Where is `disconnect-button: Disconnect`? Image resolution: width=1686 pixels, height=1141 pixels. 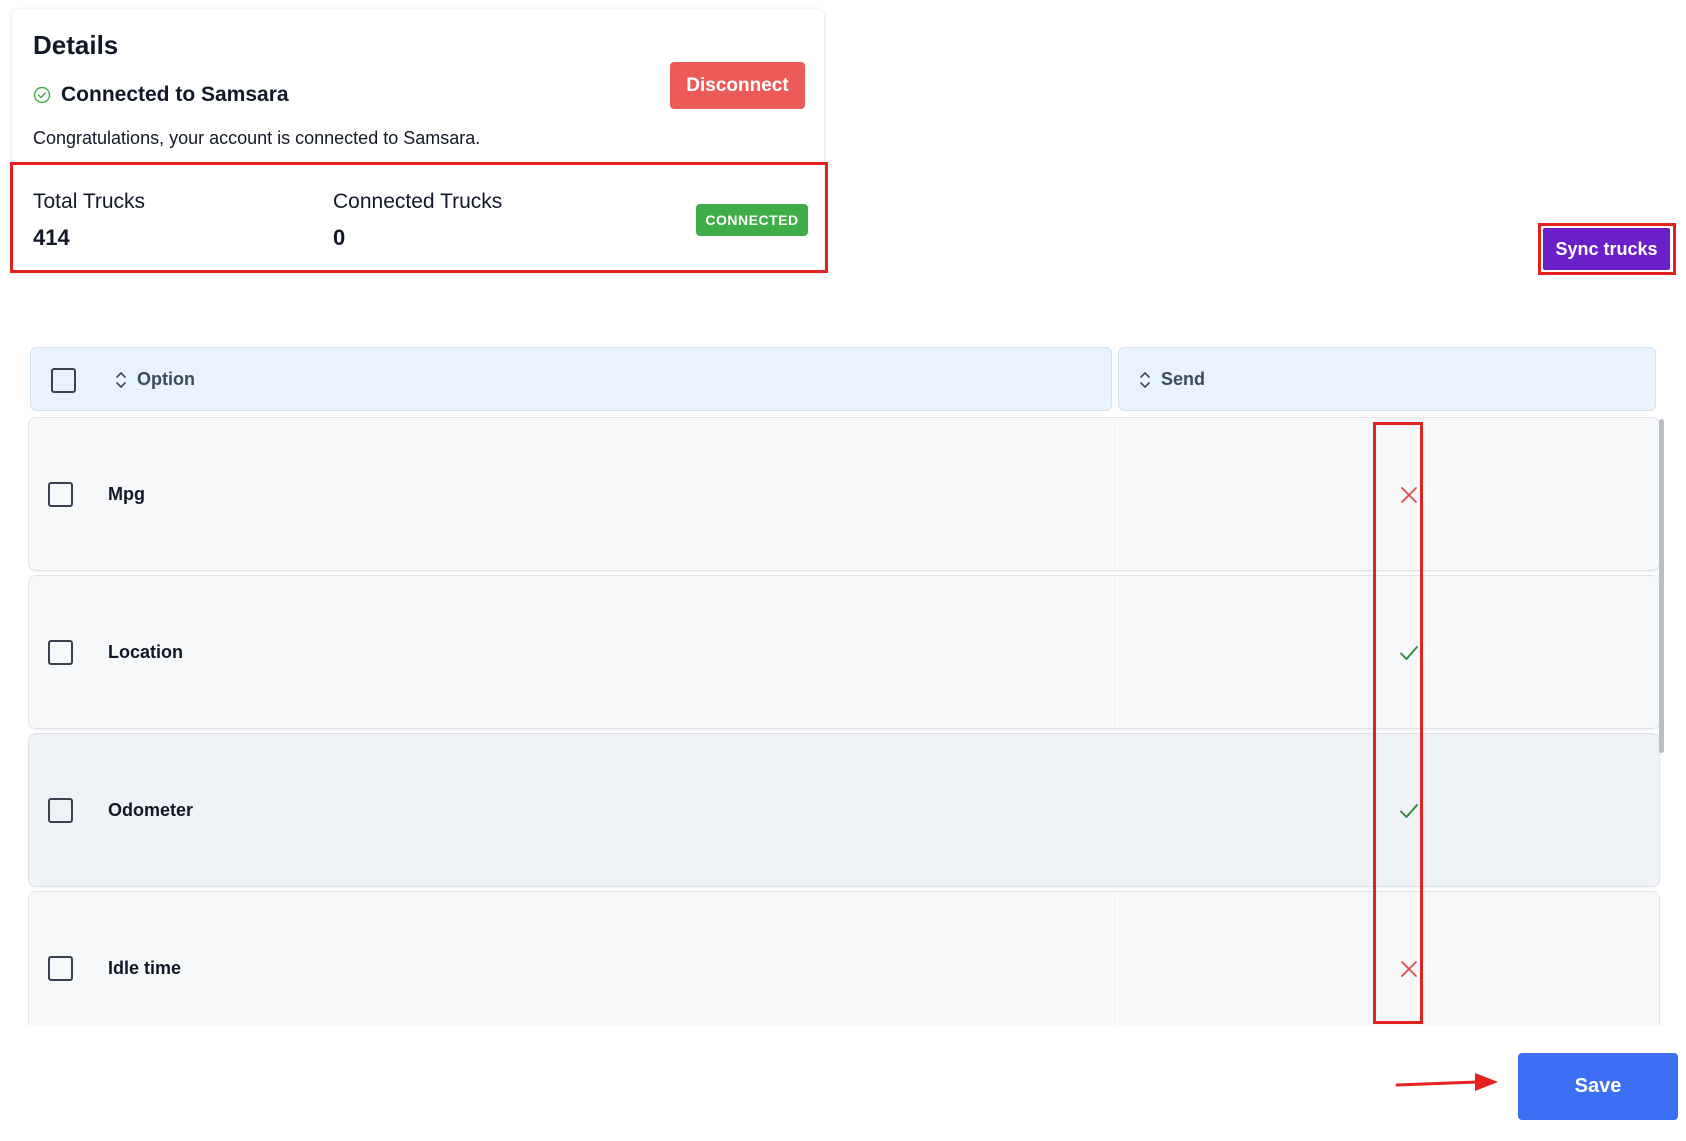 disconnect-button: Disconnect is located at coordinates (737, 85).